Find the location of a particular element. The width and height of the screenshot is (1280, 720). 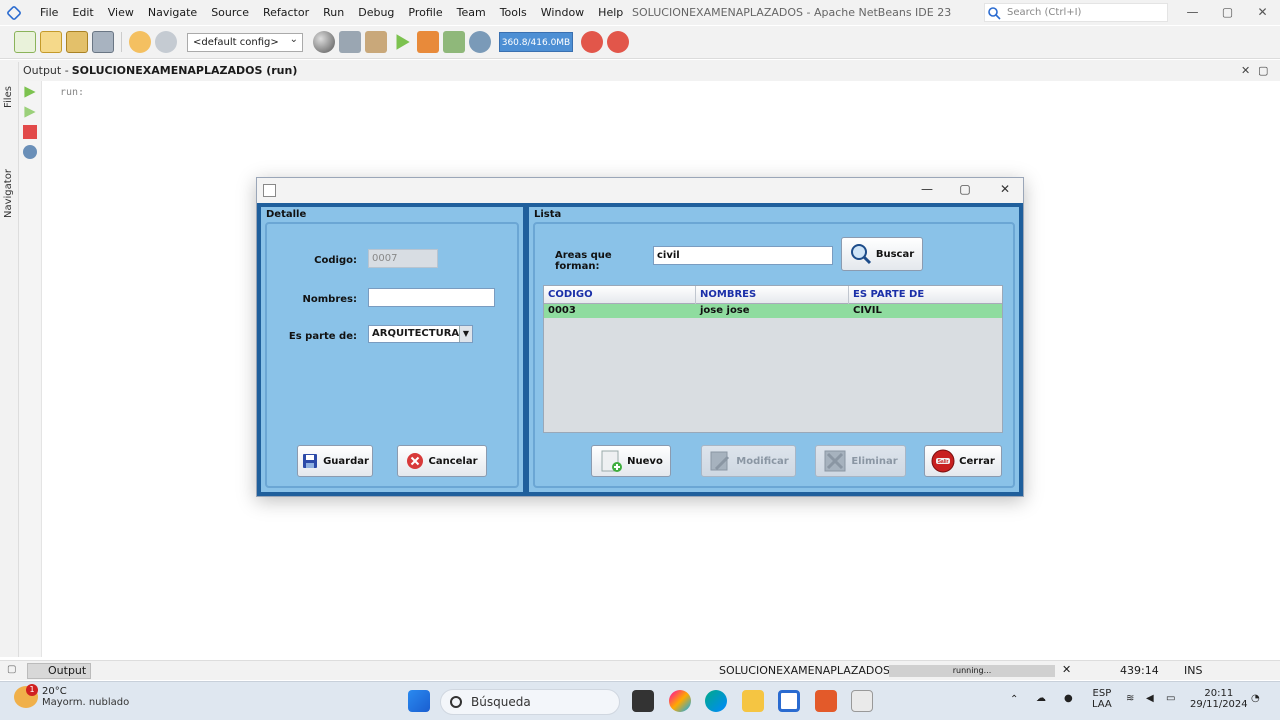

app-icon is located at coordinates (826, 701).